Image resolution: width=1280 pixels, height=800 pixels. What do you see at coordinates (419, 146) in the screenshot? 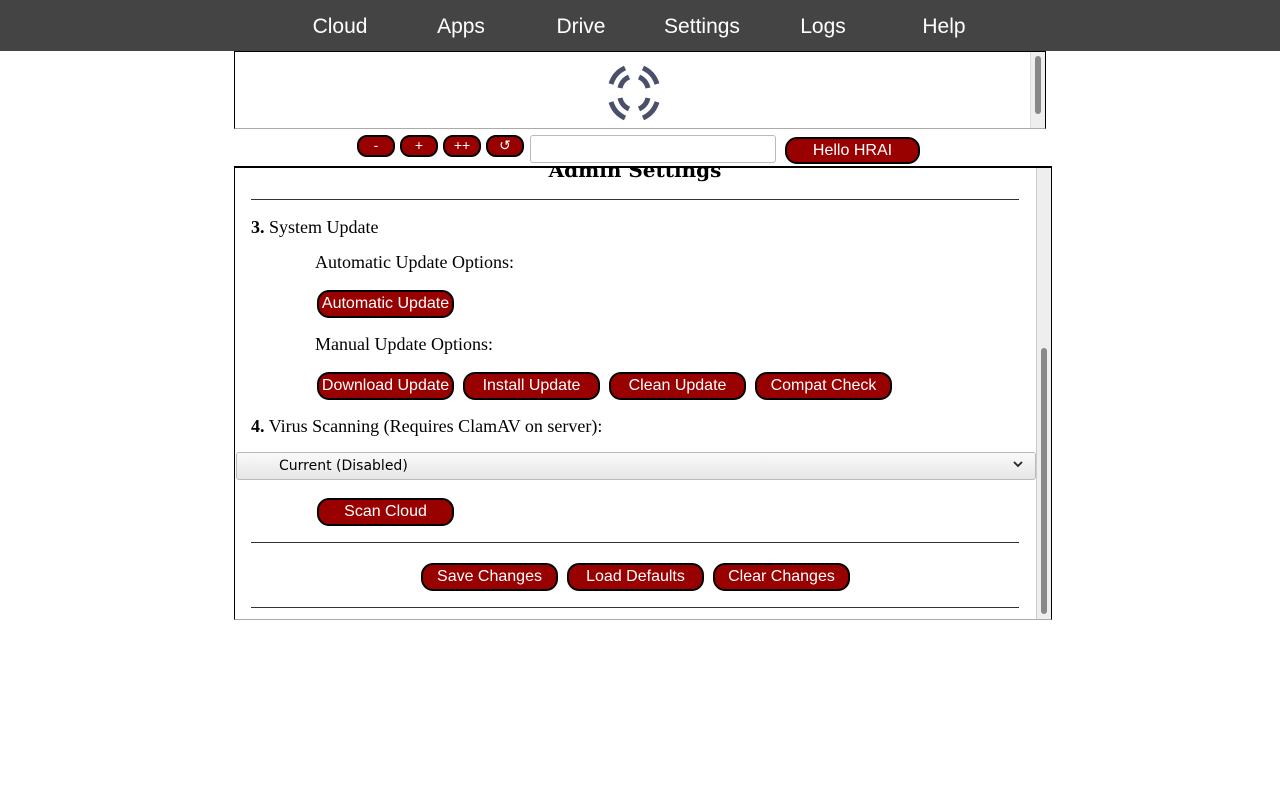
I see `zoom-in-button: +` at bounding box center [419, 146].